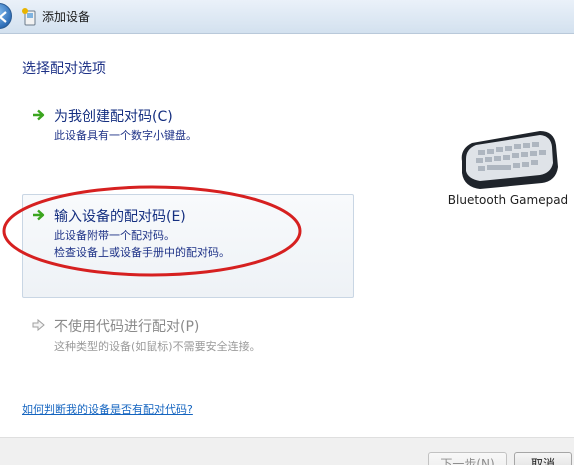  I want to click on next-button: 下一步(N), so click(467, 458).